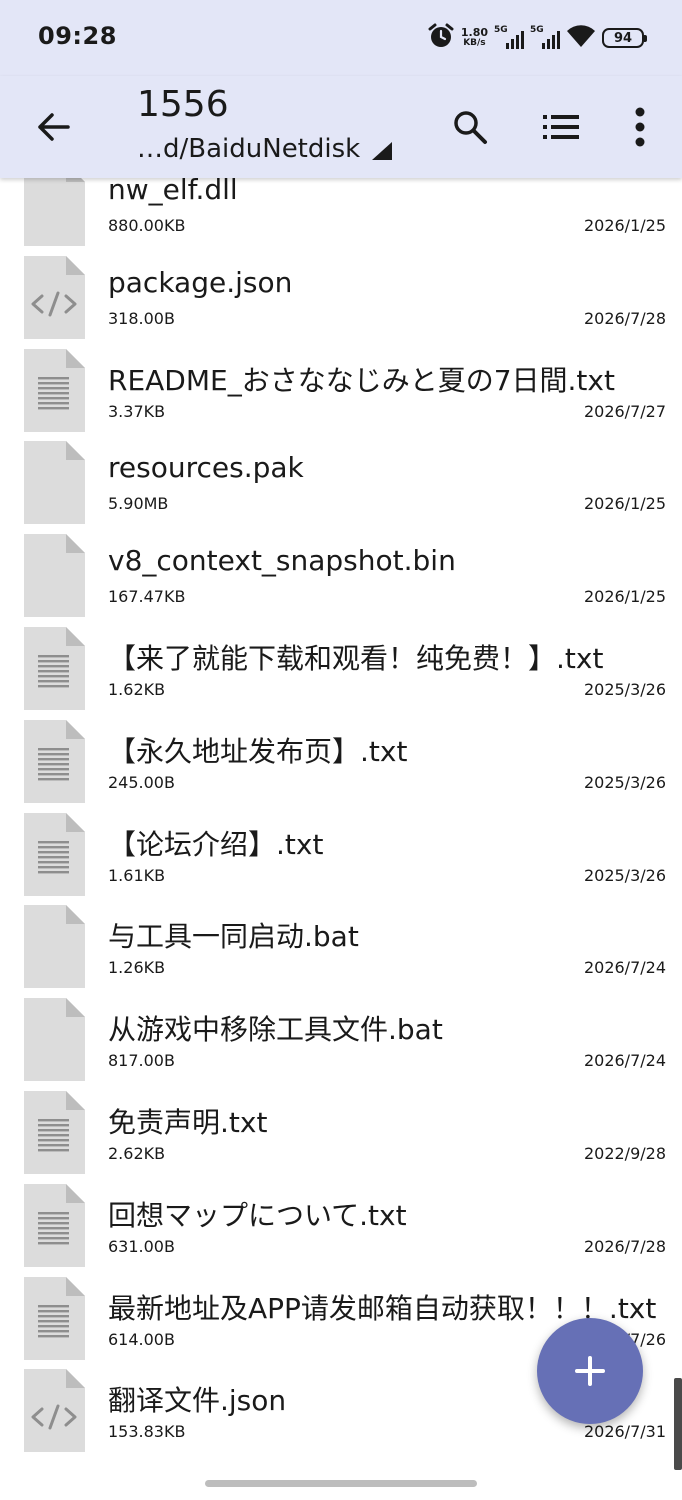  What do you see at coordinates (147, 1432) in the screenshot?
I see `file-size: 153.83KB` at bounding box center [147, 1432].